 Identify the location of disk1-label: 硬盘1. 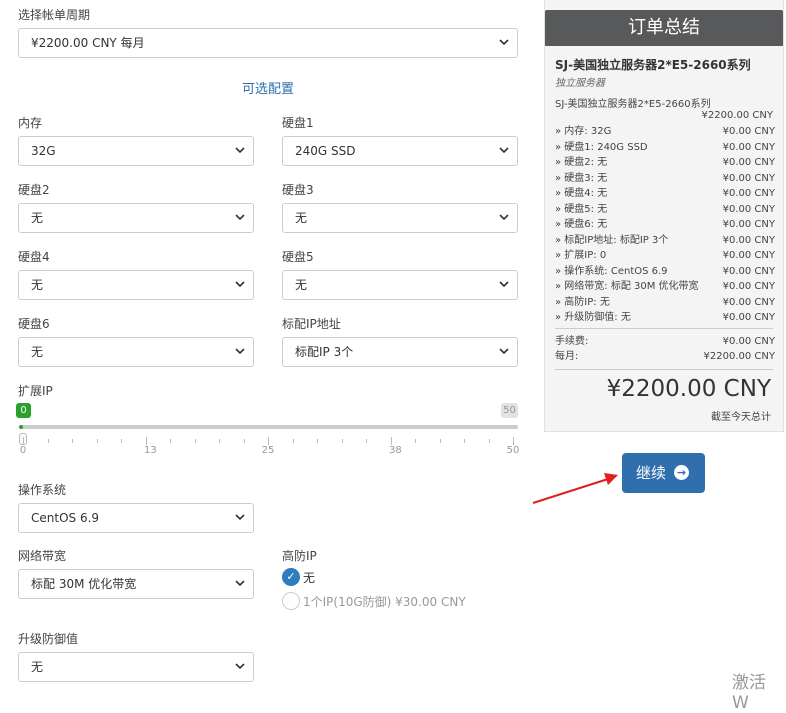
(298, 123).